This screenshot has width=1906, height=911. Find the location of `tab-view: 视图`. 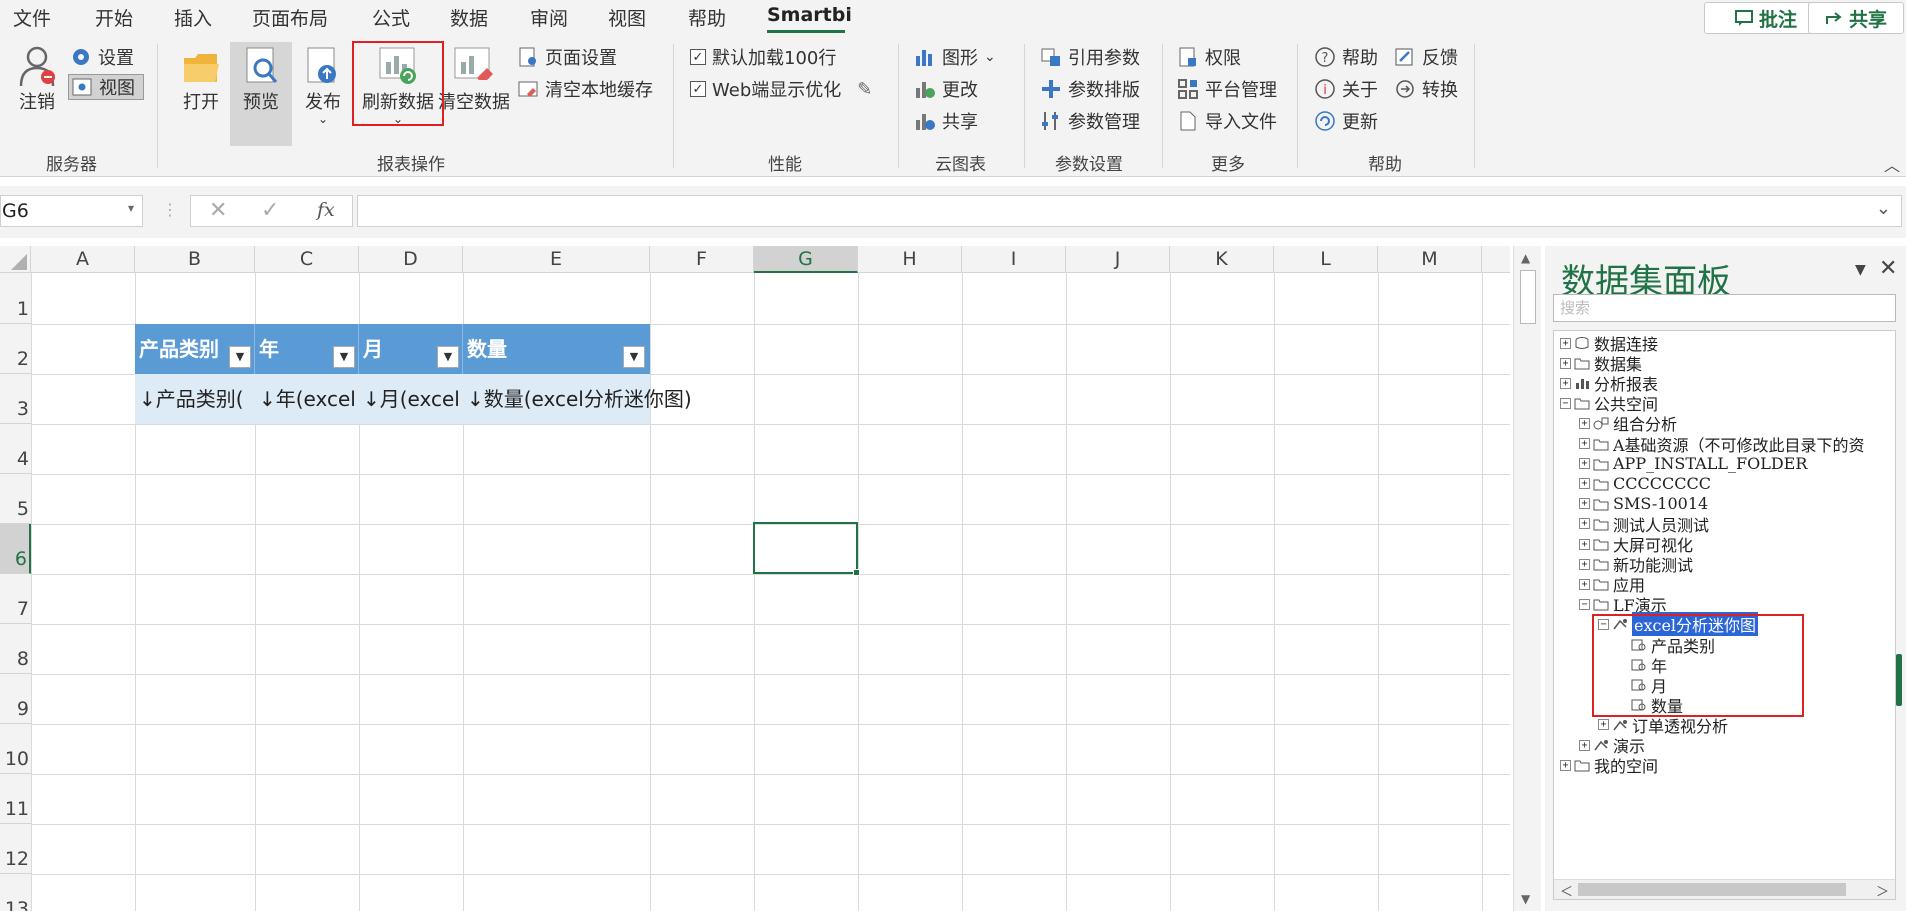

tab-view: 视图 is located at coordinates (627, 17).